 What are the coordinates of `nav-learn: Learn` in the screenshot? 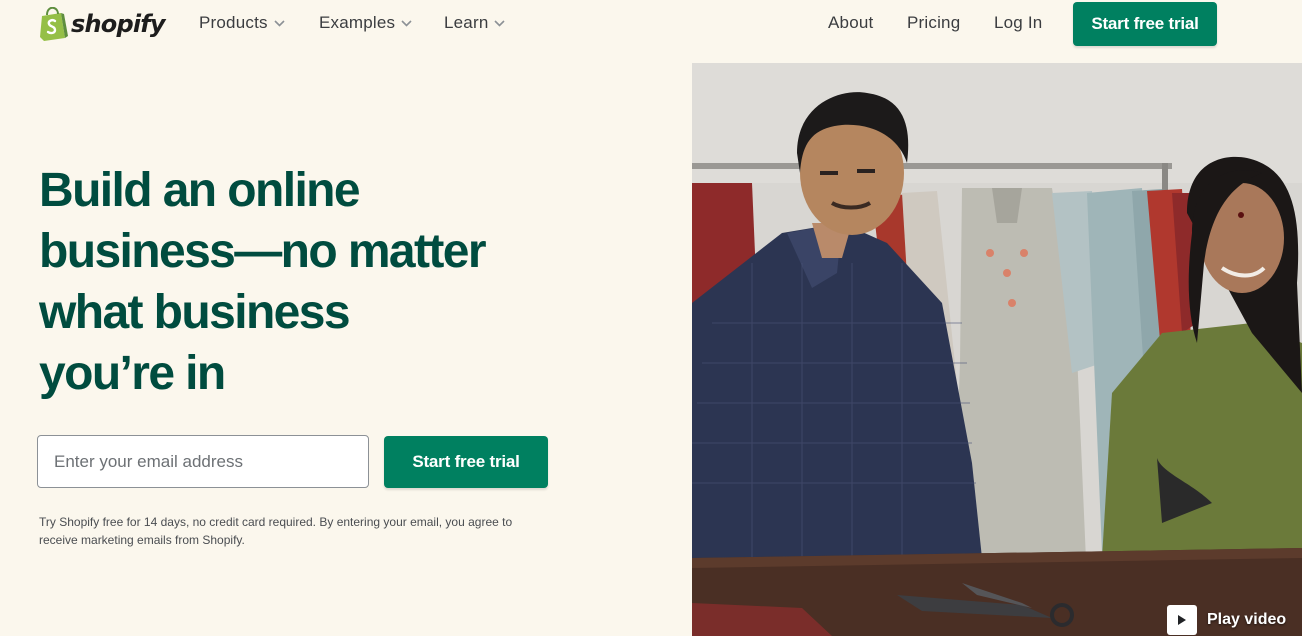 It's located at (475, 23).